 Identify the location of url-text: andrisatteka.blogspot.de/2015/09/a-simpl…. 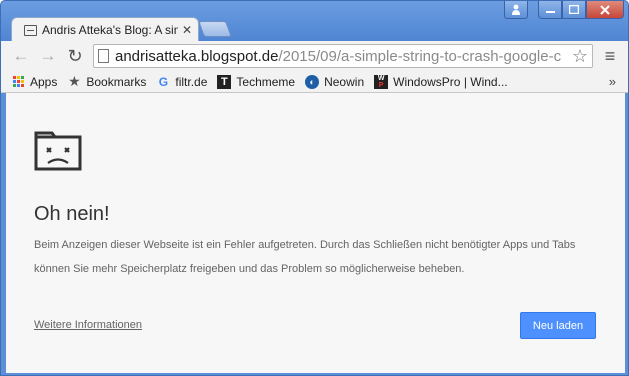
(351, 56).